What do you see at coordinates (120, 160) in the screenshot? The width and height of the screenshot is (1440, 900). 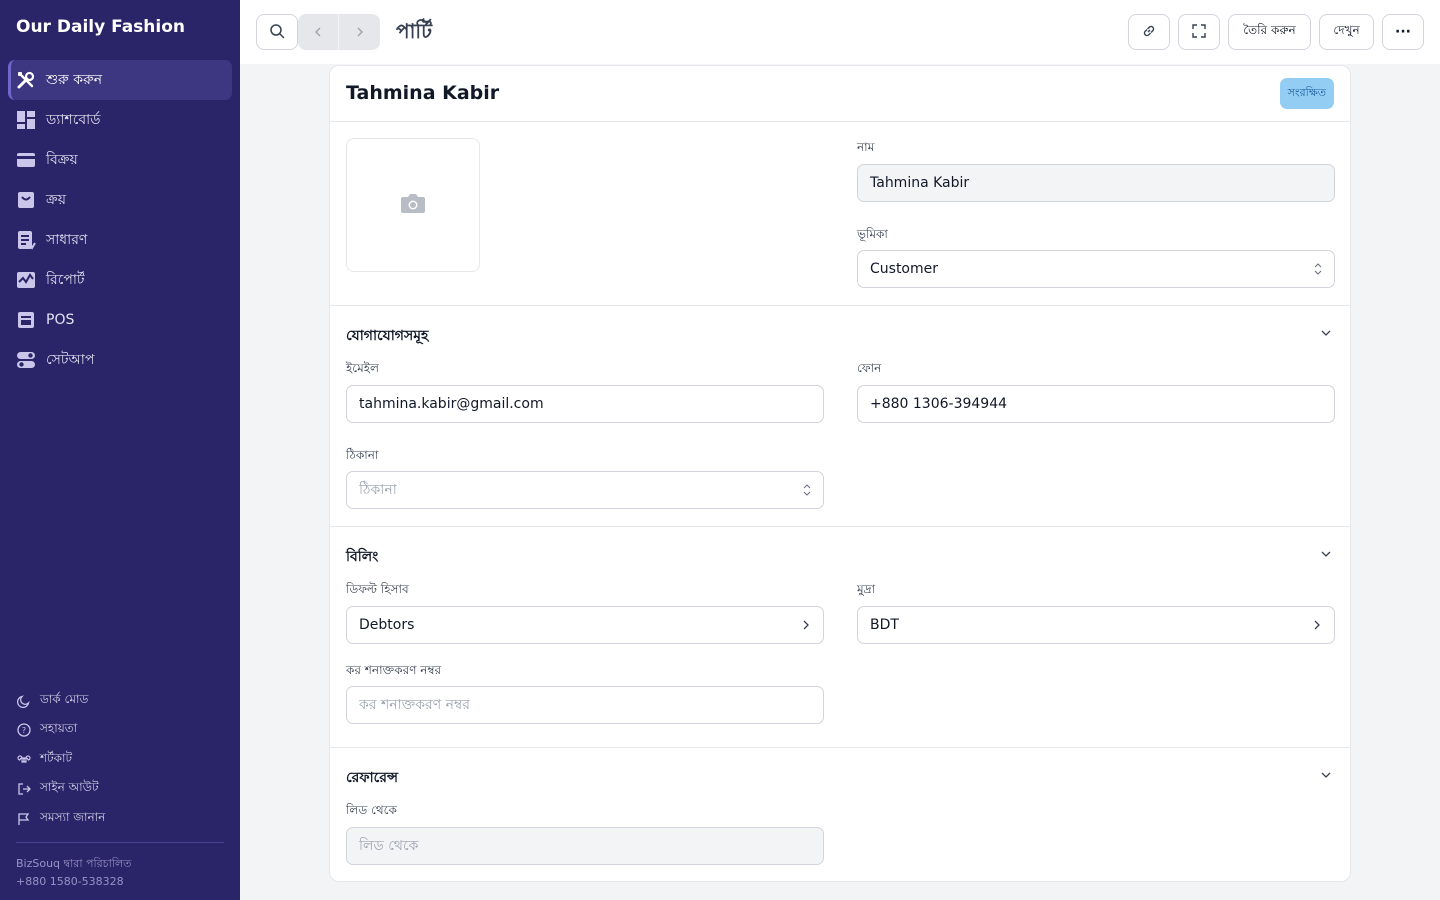 I see `sidebar-item-sales: বিক্রয়` at bounding box center [120, 160].